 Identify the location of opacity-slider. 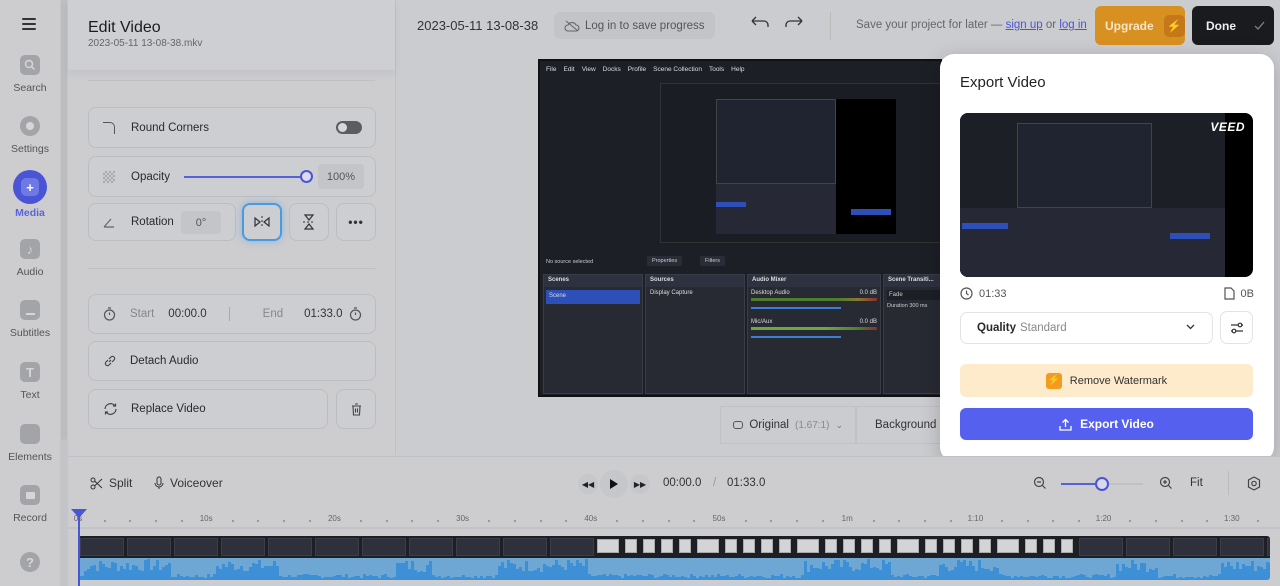
(245, 177).